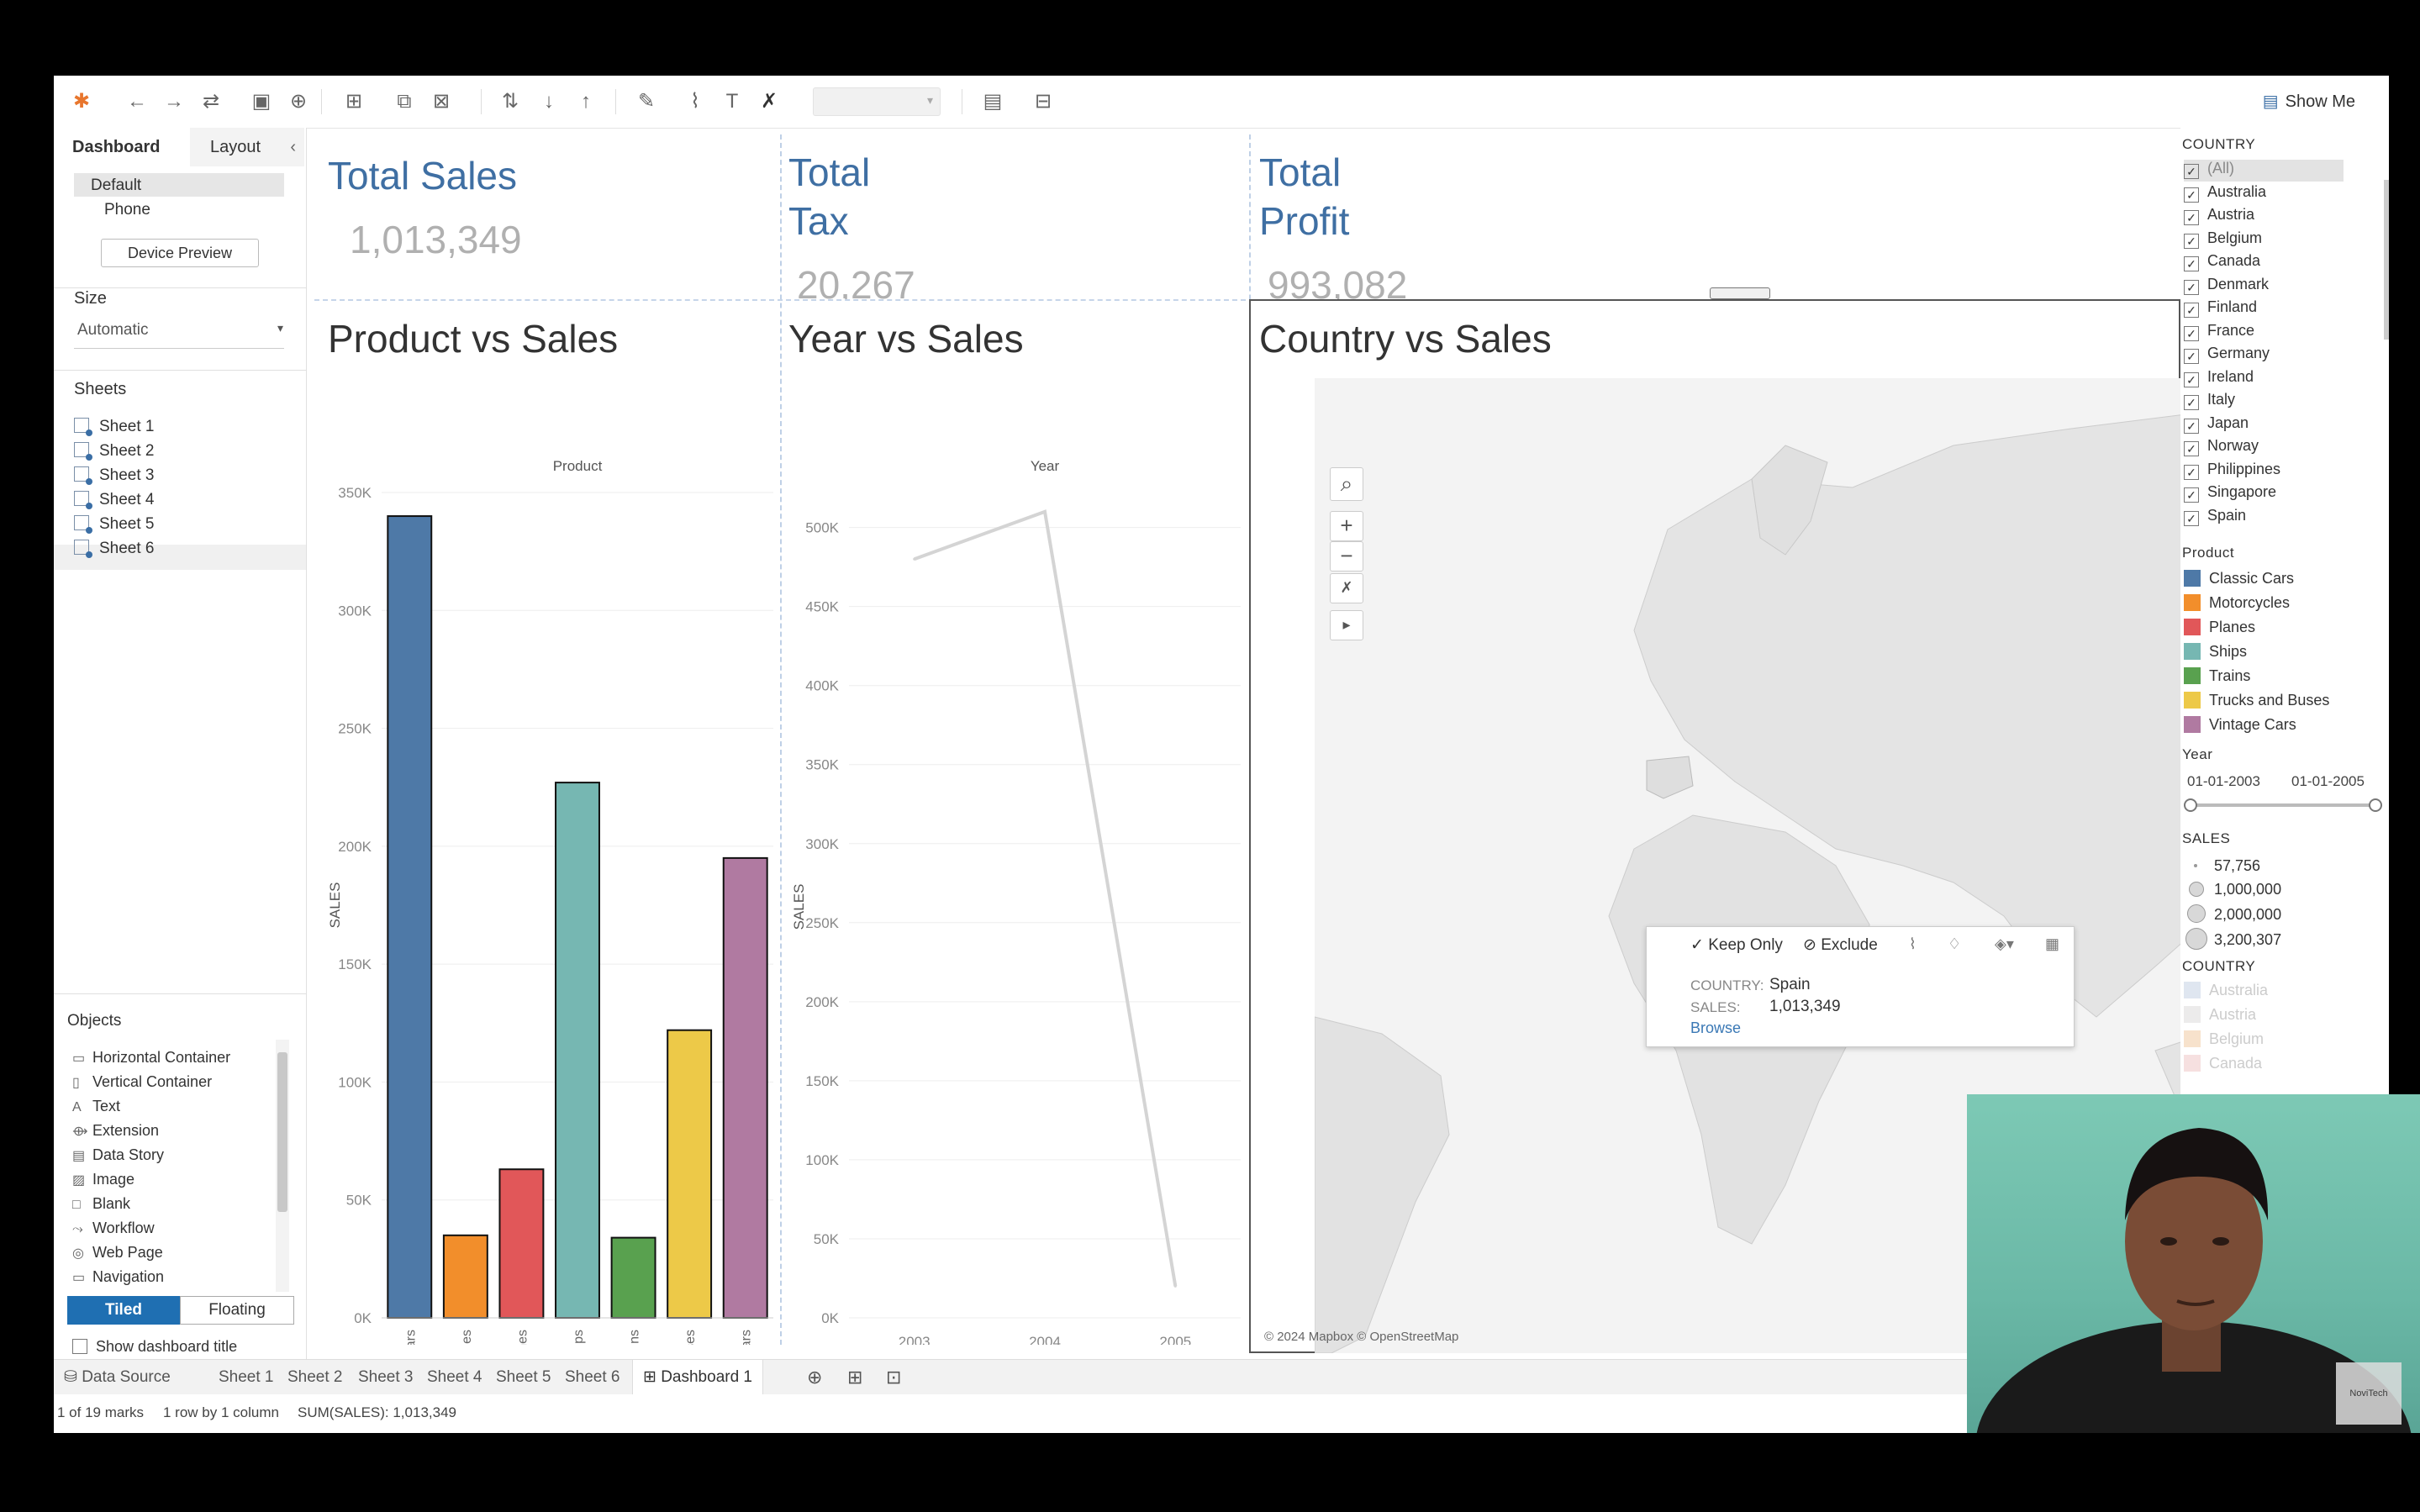 The width and height of the screenshot is (2420, 1512). What do you see at coordinates (2219, 379) in the screenshot?
I see `country-filter-item: ✓ Ireland` at bounding box center [2219, 379].